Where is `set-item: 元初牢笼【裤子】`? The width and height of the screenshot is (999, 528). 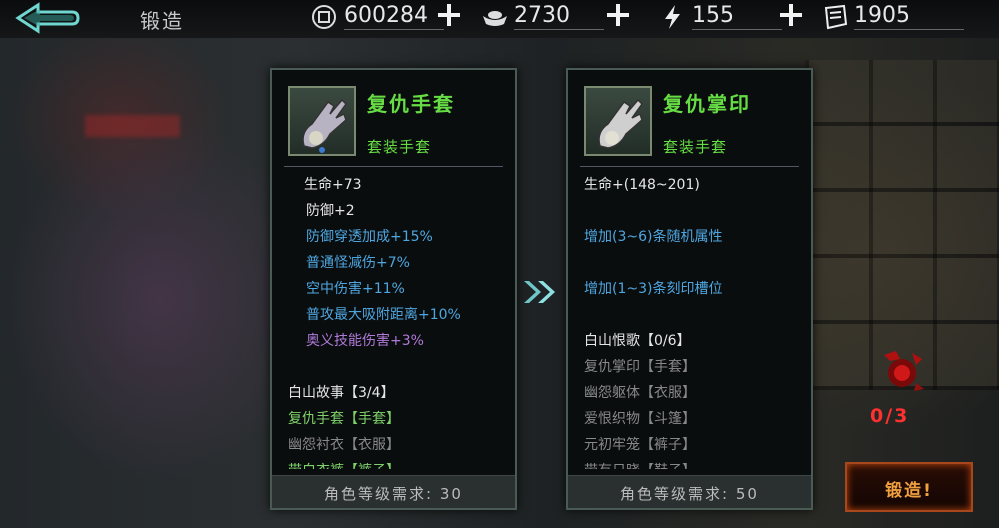 set-item: 元初牢笼【裤子】 is located at coordinates (640, 445).